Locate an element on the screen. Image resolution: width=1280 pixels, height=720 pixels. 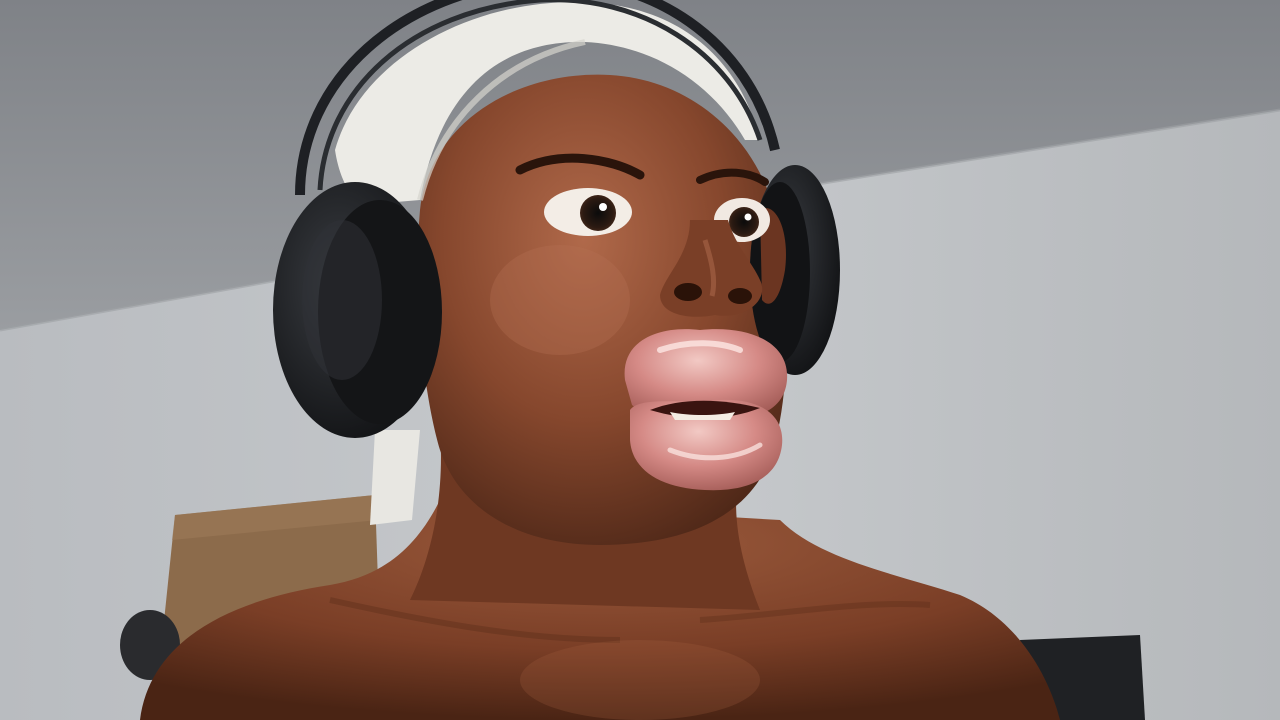
left-eye is located at coordinates (588, 212).